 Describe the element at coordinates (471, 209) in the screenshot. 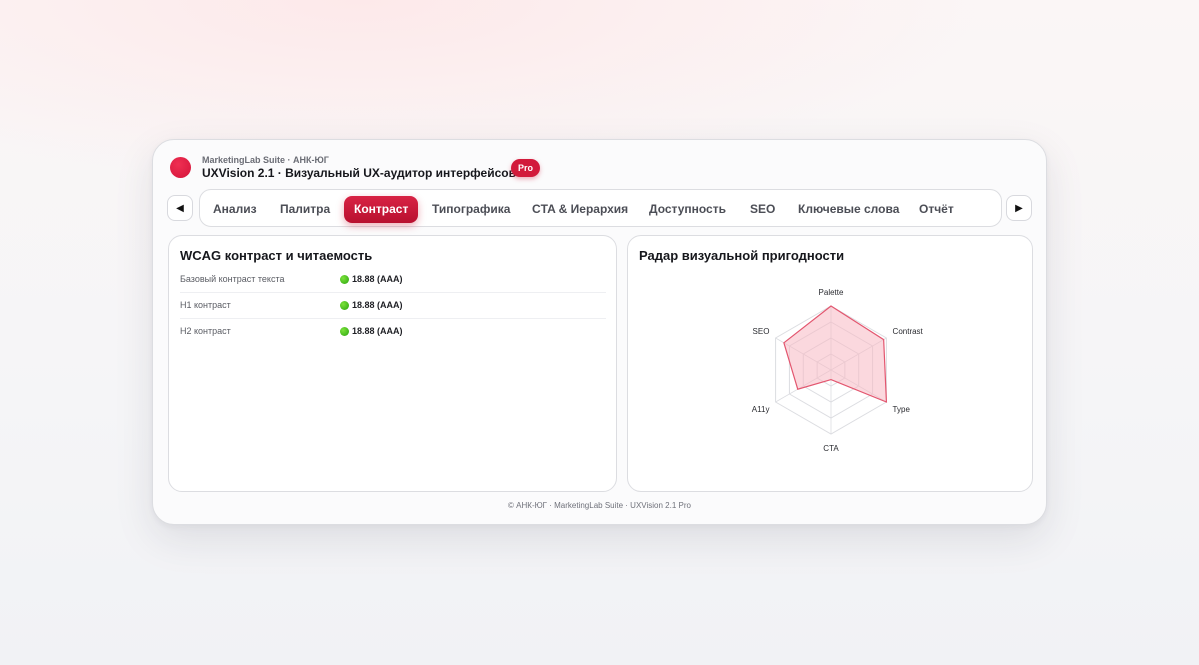

I see `tab-typography: Типографика` at that location.